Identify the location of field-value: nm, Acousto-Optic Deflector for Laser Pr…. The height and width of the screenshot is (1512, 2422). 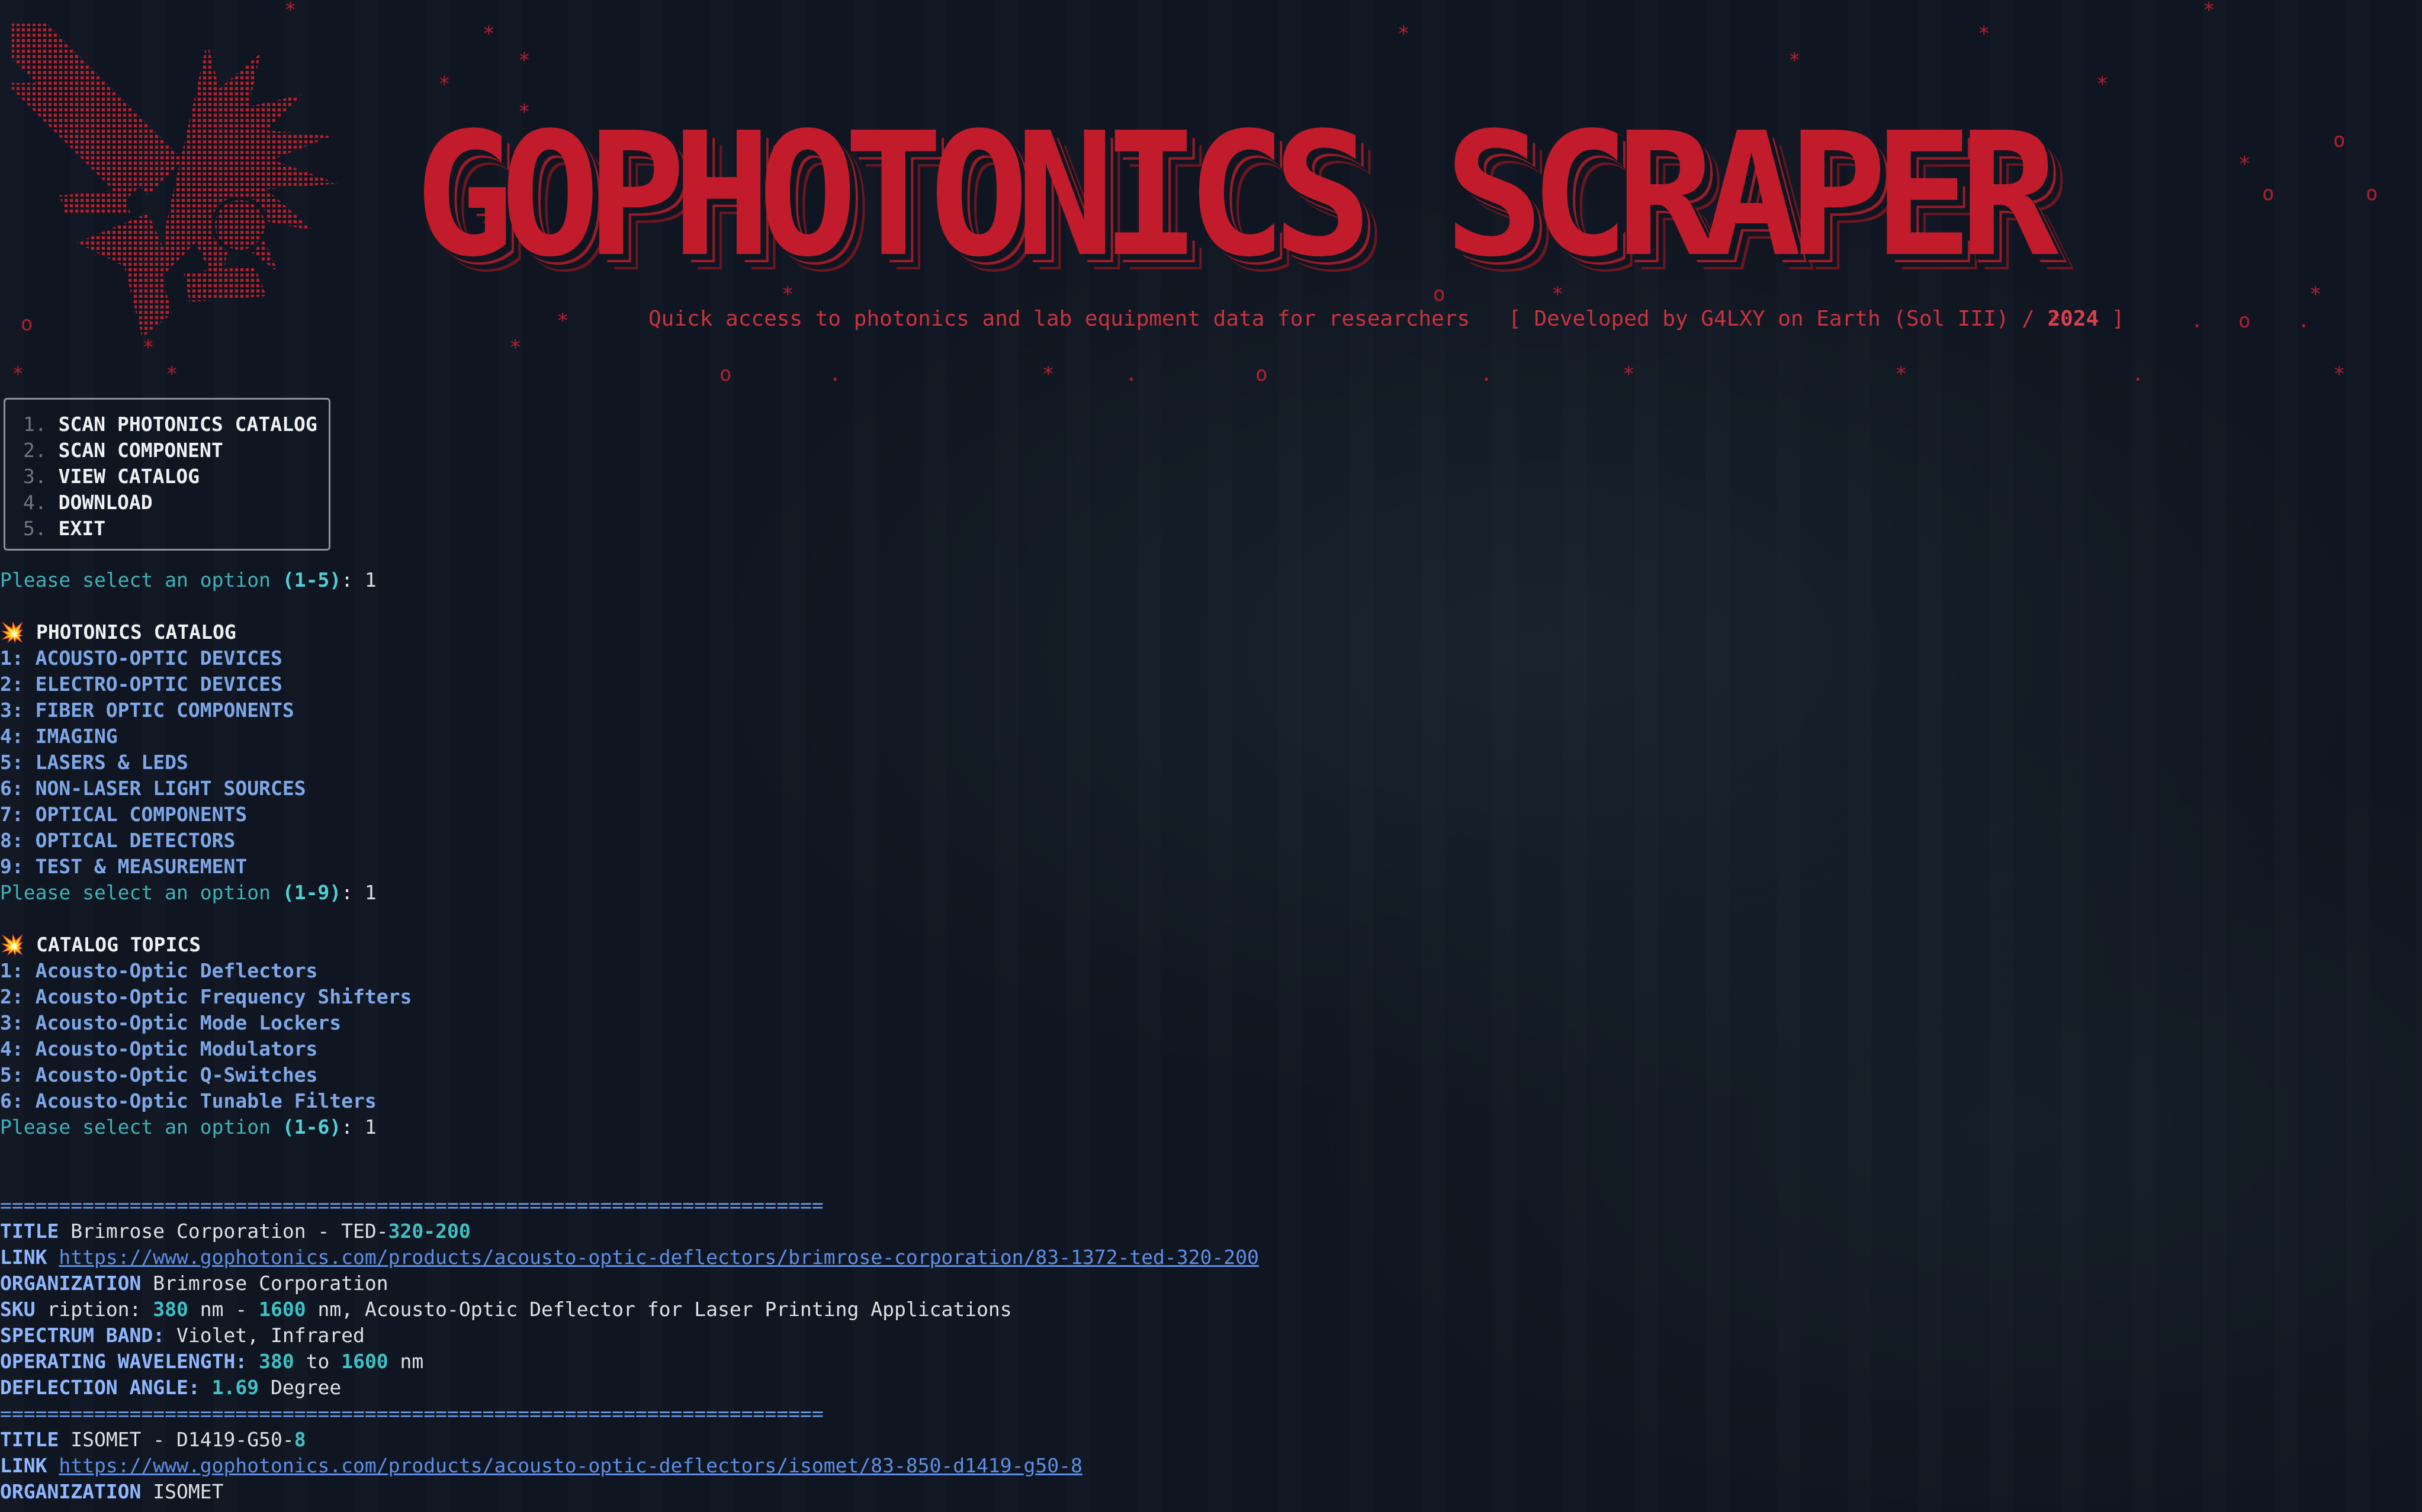
(659, 1309).